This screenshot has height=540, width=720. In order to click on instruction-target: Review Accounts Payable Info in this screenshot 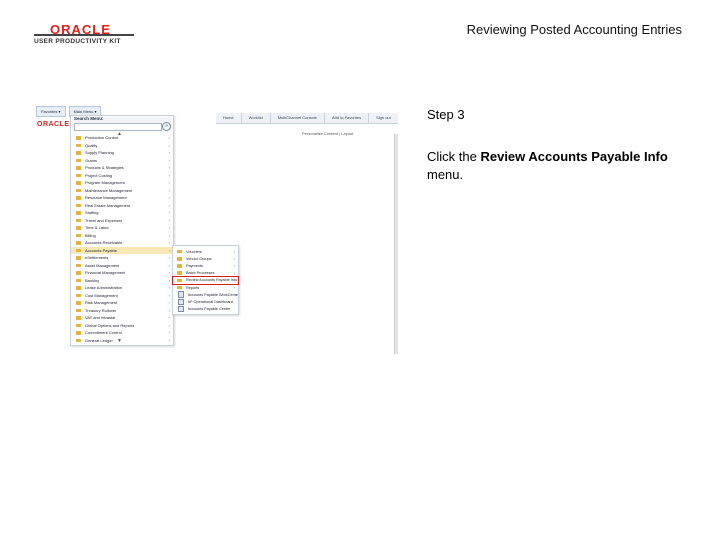, I will do `click(574, 156)`.